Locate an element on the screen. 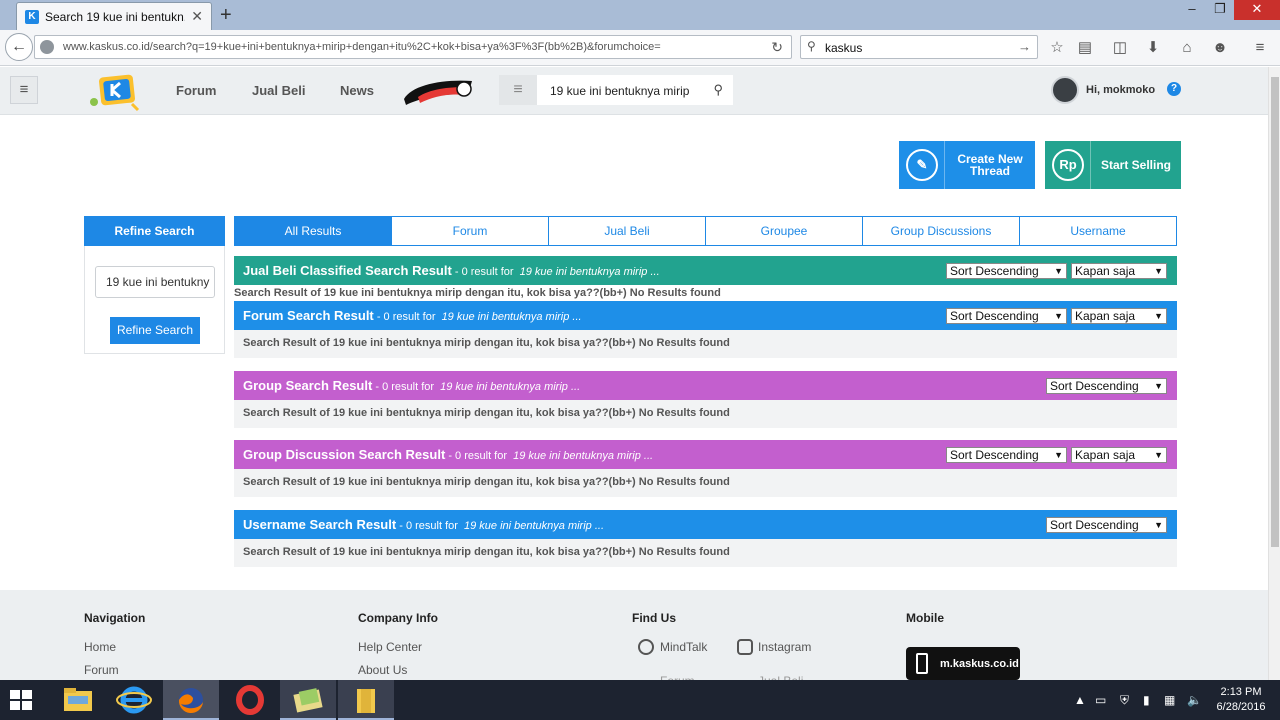  scrollbar-thumb is located at coordinates (1275, 312).